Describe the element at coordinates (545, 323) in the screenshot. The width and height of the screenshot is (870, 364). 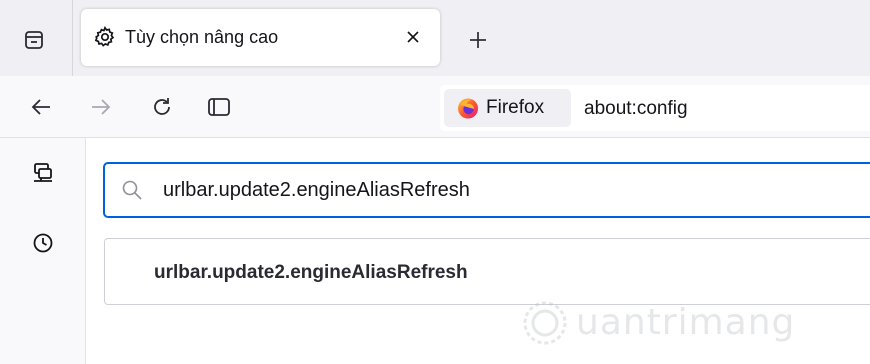
I see `watermark-badge-icon` at that location.